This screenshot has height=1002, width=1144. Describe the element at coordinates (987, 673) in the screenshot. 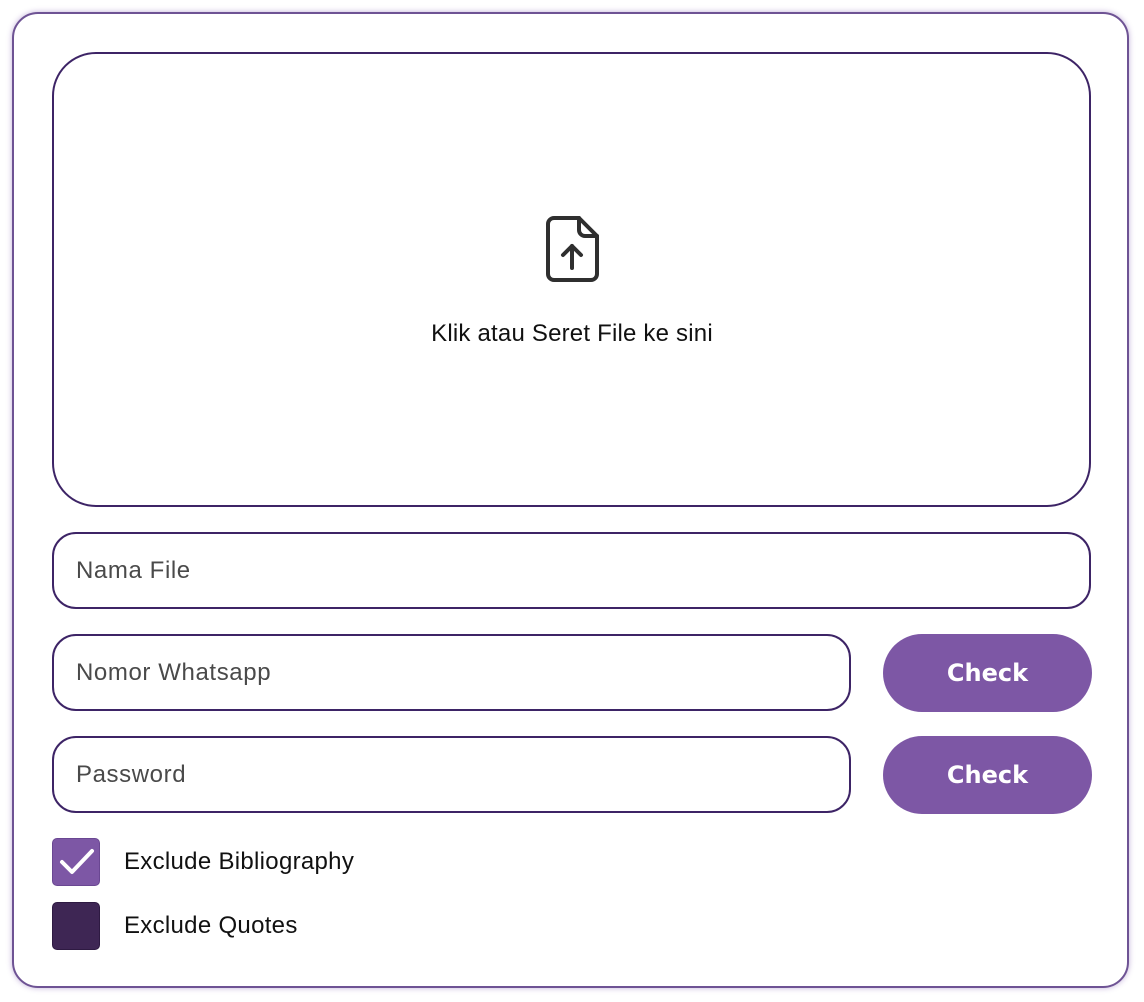

I see `check-whatsapp-button: Check` at that location.